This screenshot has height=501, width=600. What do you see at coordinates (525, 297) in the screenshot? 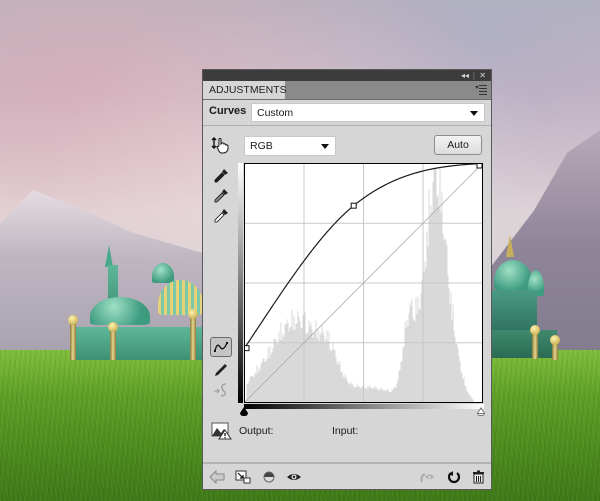
I see `background-palace-right` at bounding box center [525, 297].